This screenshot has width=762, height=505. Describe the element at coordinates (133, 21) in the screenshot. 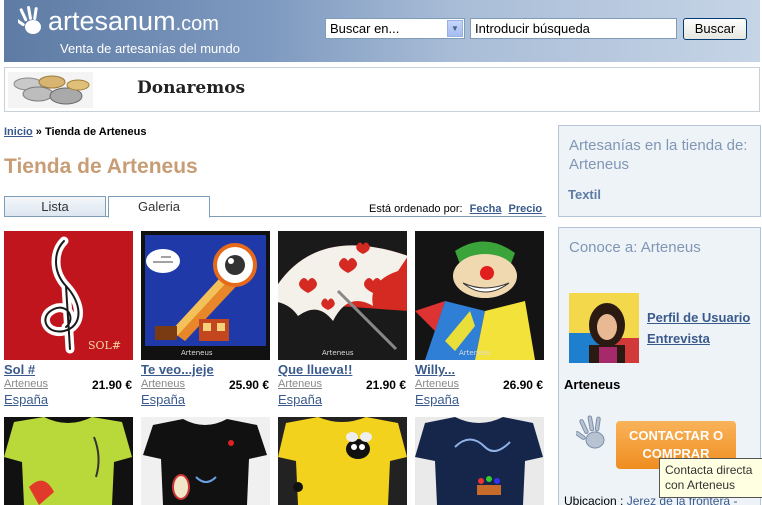

I see `site-logo: artesanum.com` at that location.